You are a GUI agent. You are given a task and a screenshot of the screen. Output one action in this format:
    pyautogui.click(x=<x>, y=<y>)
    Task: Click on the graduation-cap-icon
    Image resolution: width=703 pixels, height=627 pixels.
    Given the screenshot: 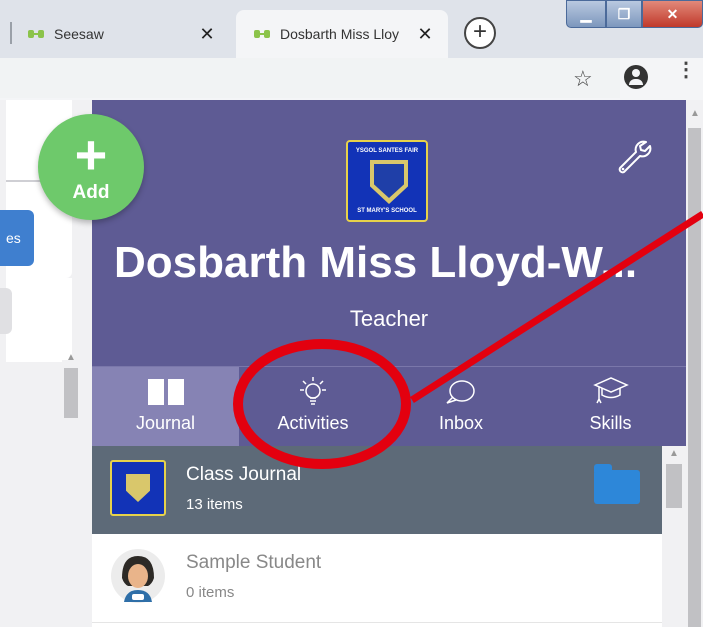 What is the action you would take?
    pyautogui.click(x=610, y=390)
    